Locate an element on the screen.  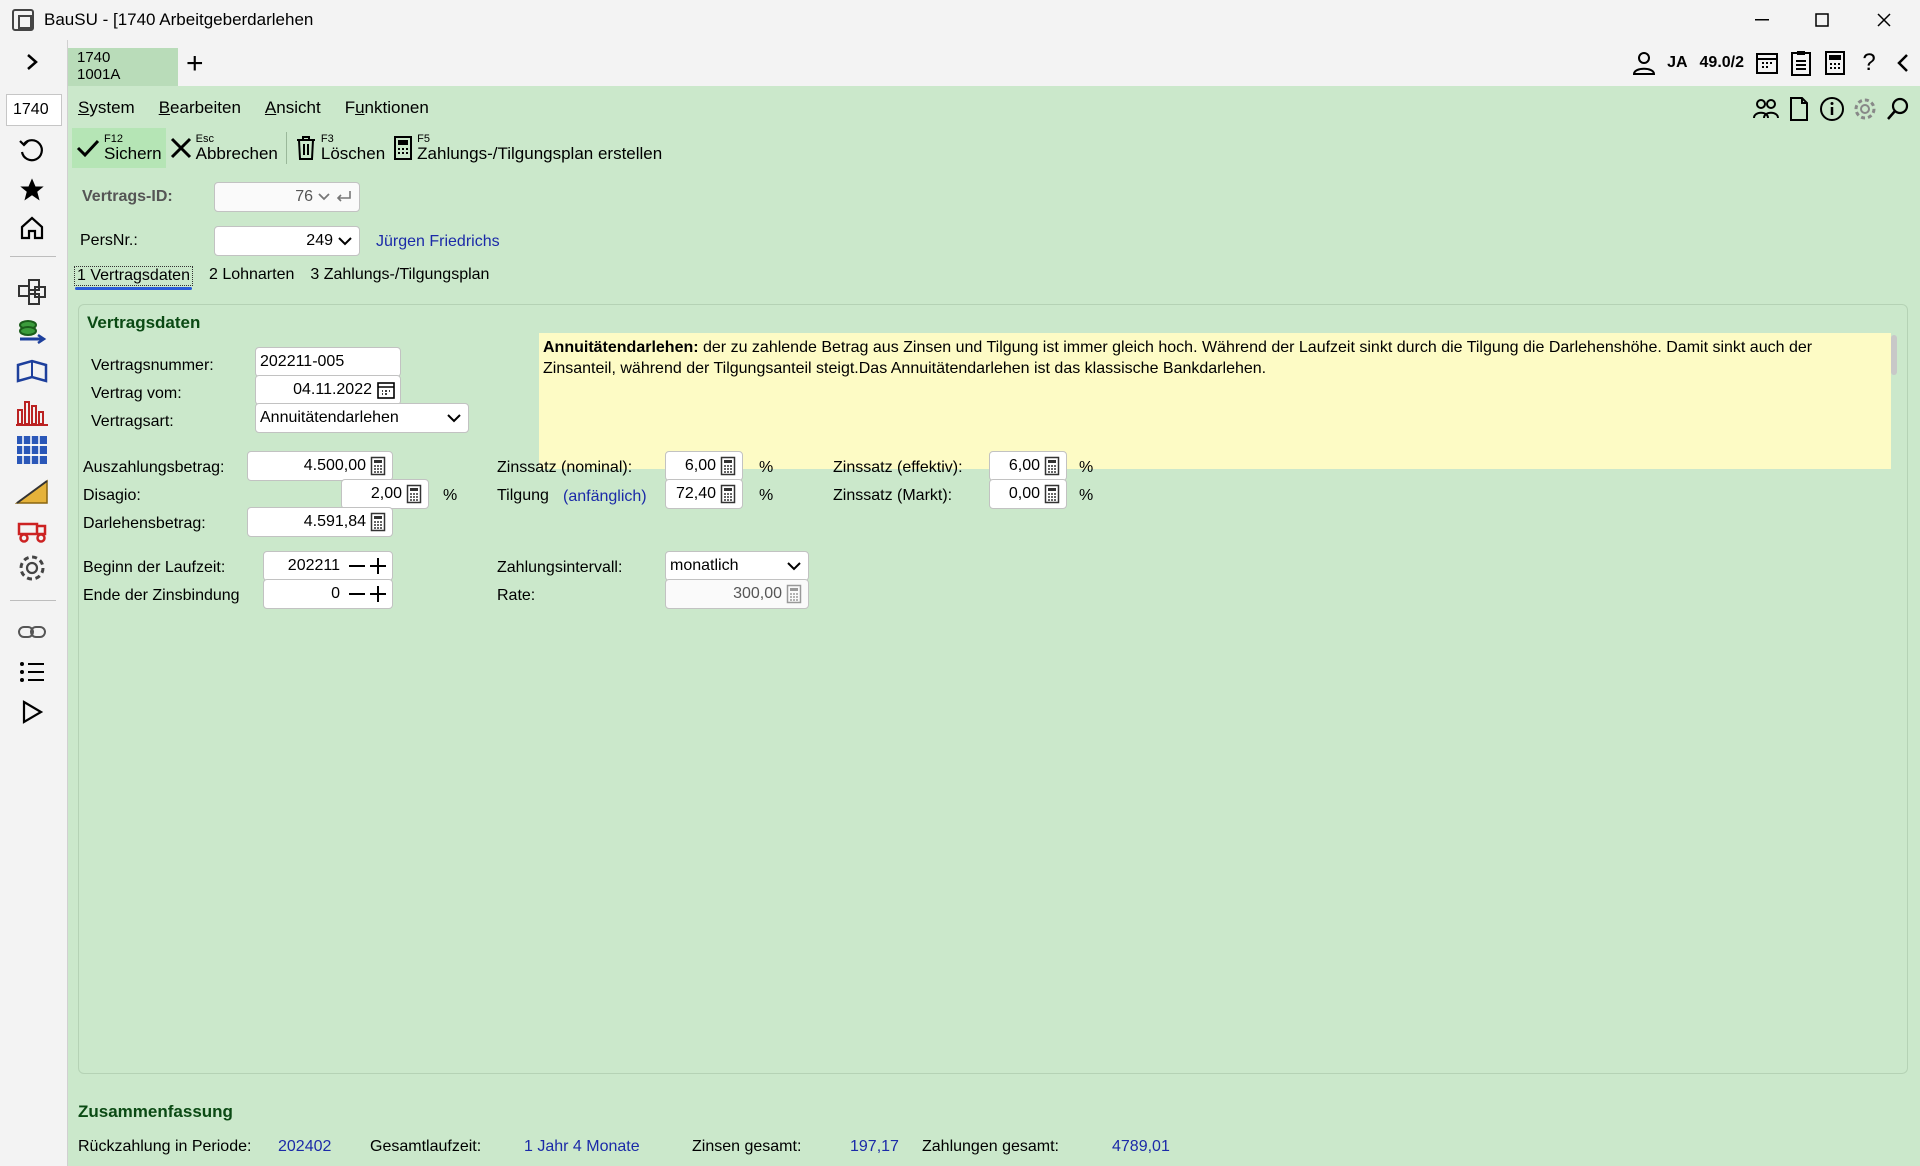
book-icon is located at coordinates (32, 372).